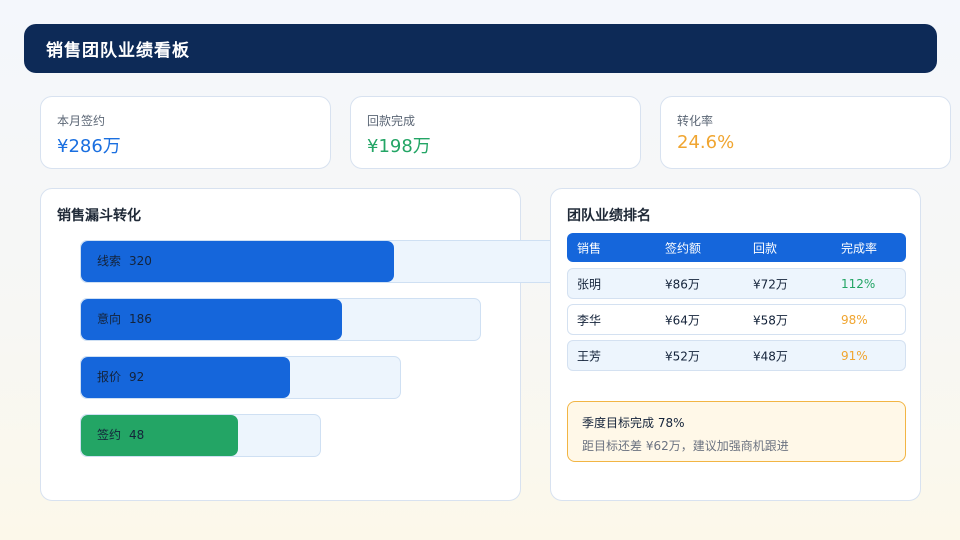 The height and width of the screenshot is (540, 960). Describe the element at coordinates (589, 356) in the screenshot. I see `cell-name: 王芳` at that location.